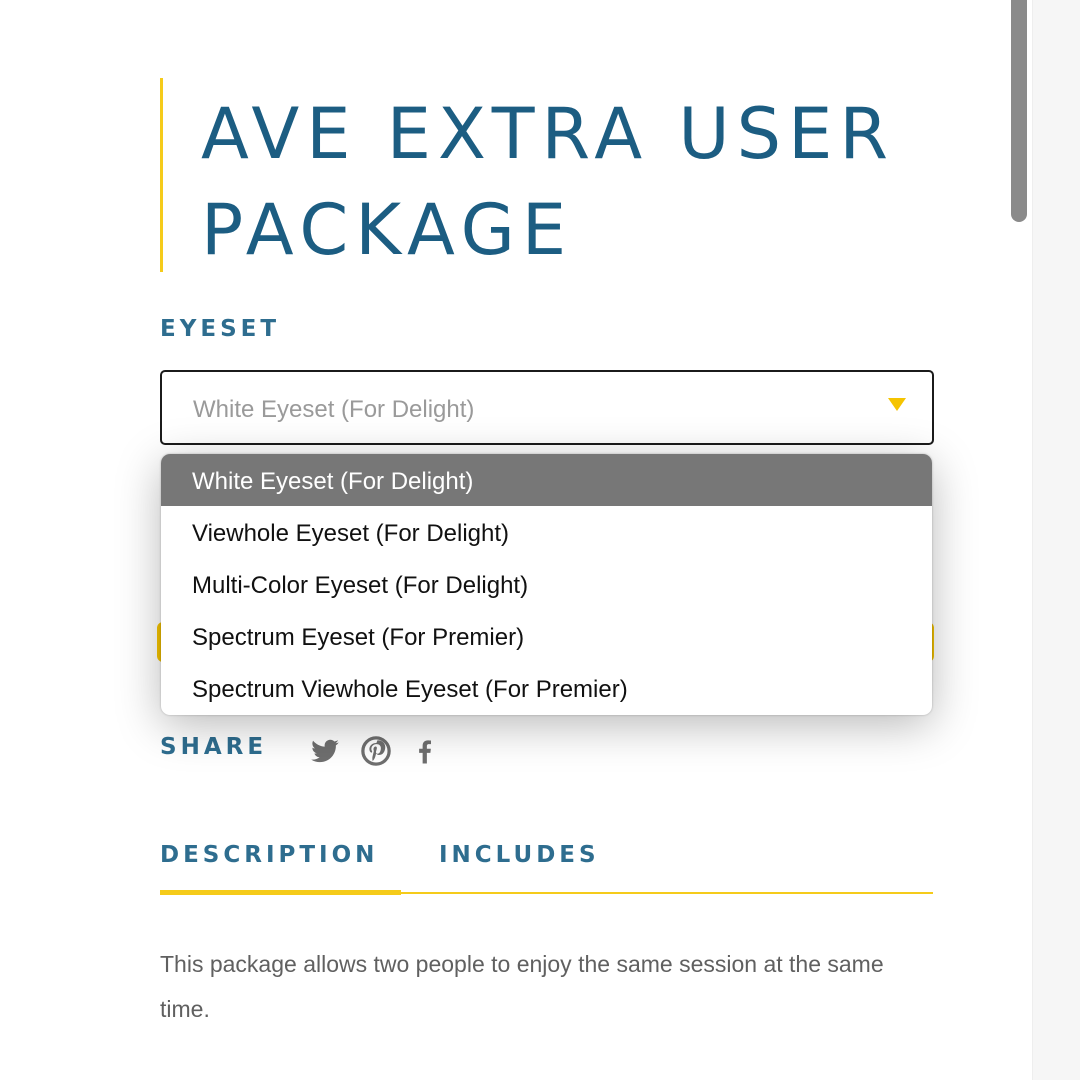 This screenshot has height=1080, width=1080. What do you see at coordinates (325, 751) in the screenshot?
I see `twitter-icon` at bounding box center [325, 751].